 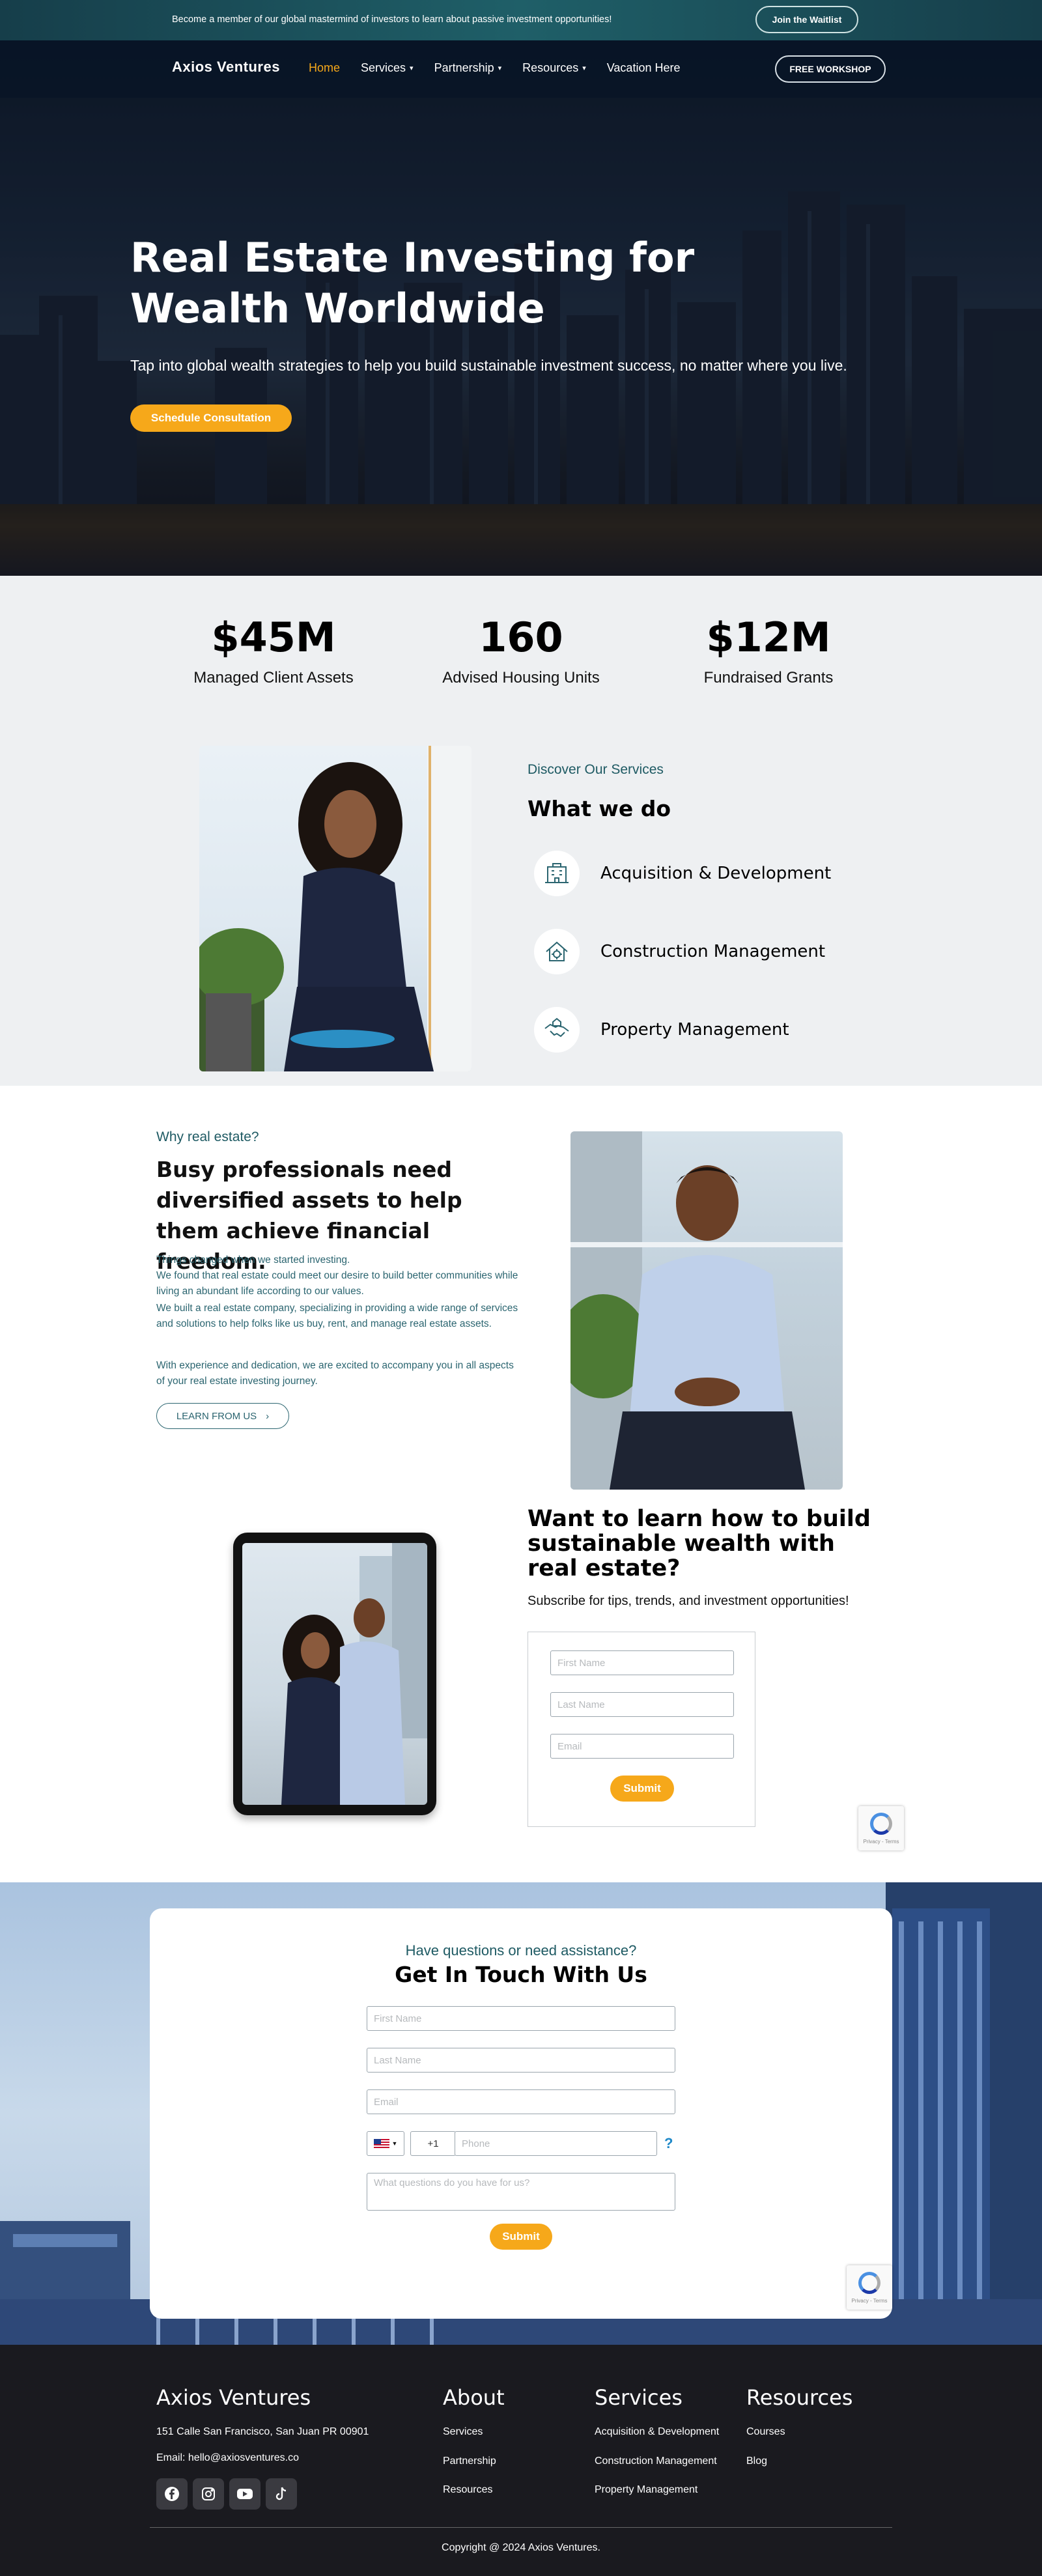 I want to click on us-flag-icon, so click(x=381, y=2143).